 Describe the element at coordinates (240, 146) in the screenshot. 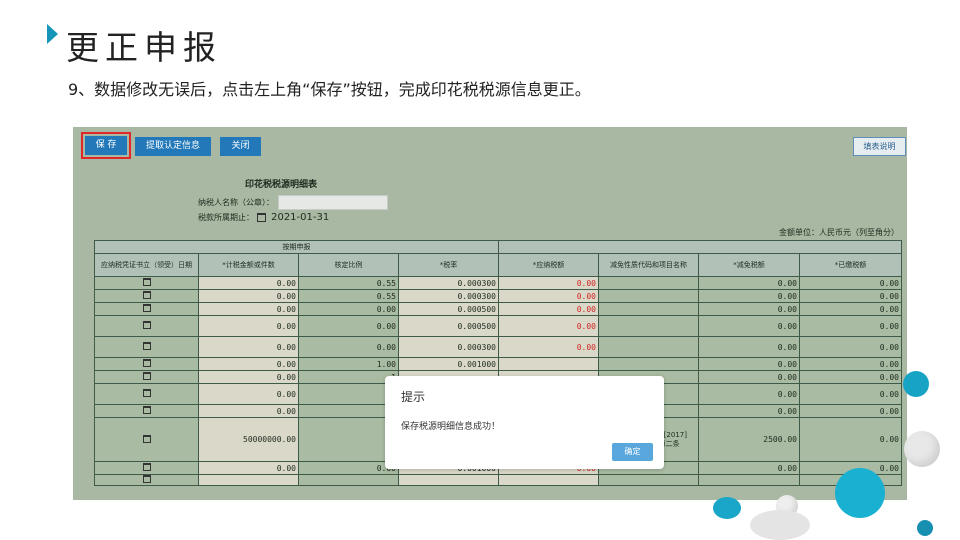

I see `close-button: 关闭` at that location.